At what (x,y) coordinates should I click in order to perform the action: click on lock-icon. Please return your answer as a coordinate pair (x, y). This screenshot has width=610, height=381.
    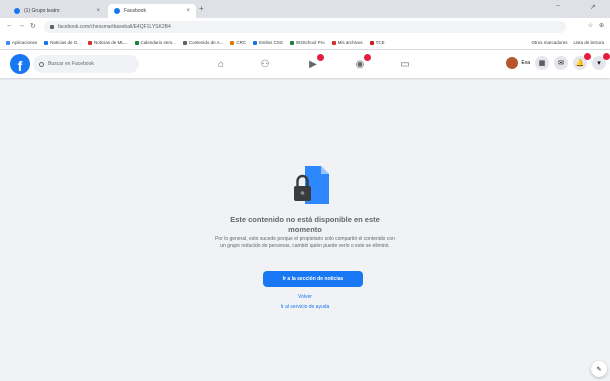
    Looking at the image, I should click on (52, 27).